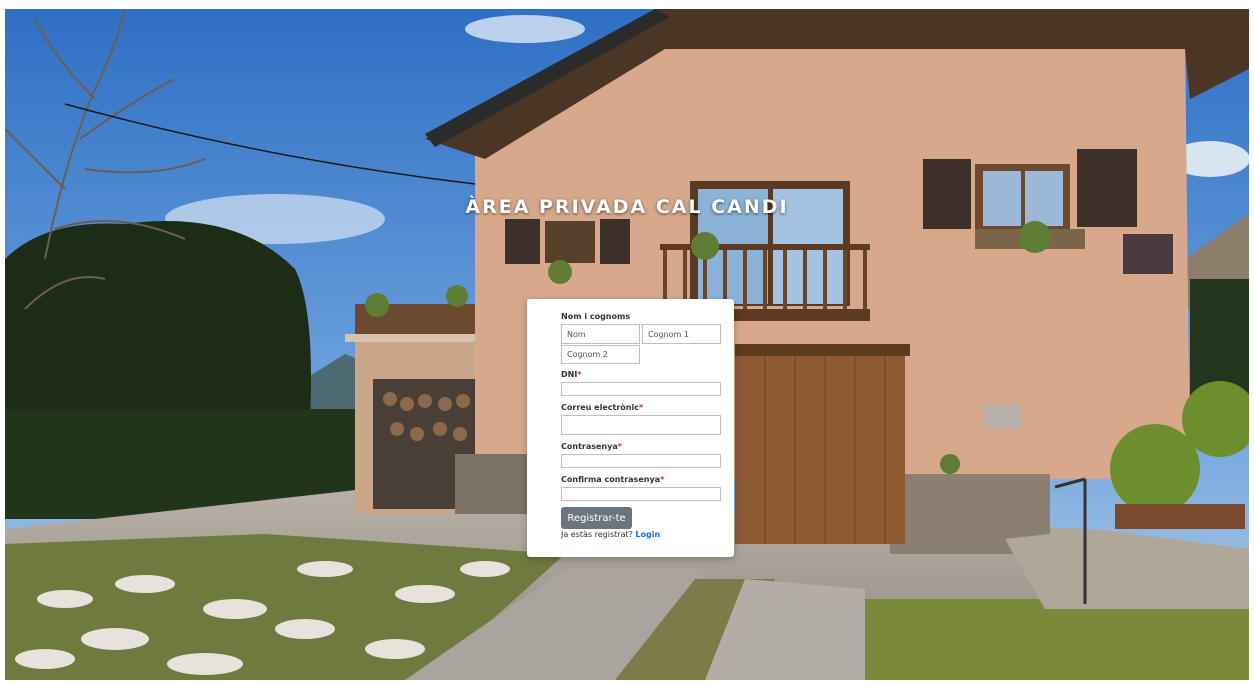 The width and height of the screenshot is (1254, 684). I want to click on dni-label-text: DNI, so click(569, 374).